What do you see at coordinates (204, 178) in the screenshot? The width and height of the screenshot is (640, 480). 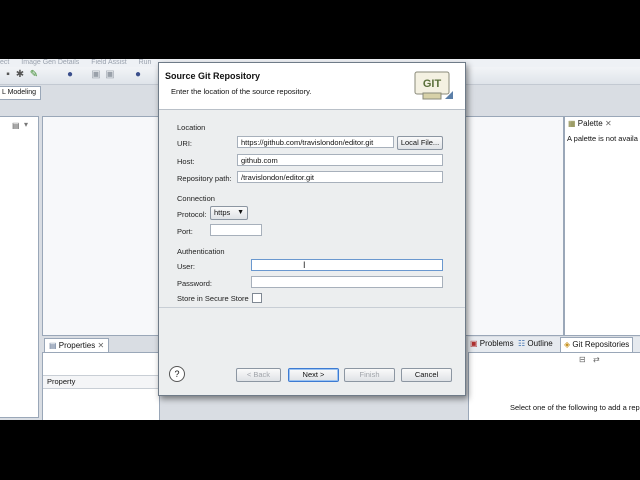 I see `repository-path-label: Repository path:` at bounding box center [204, 178].